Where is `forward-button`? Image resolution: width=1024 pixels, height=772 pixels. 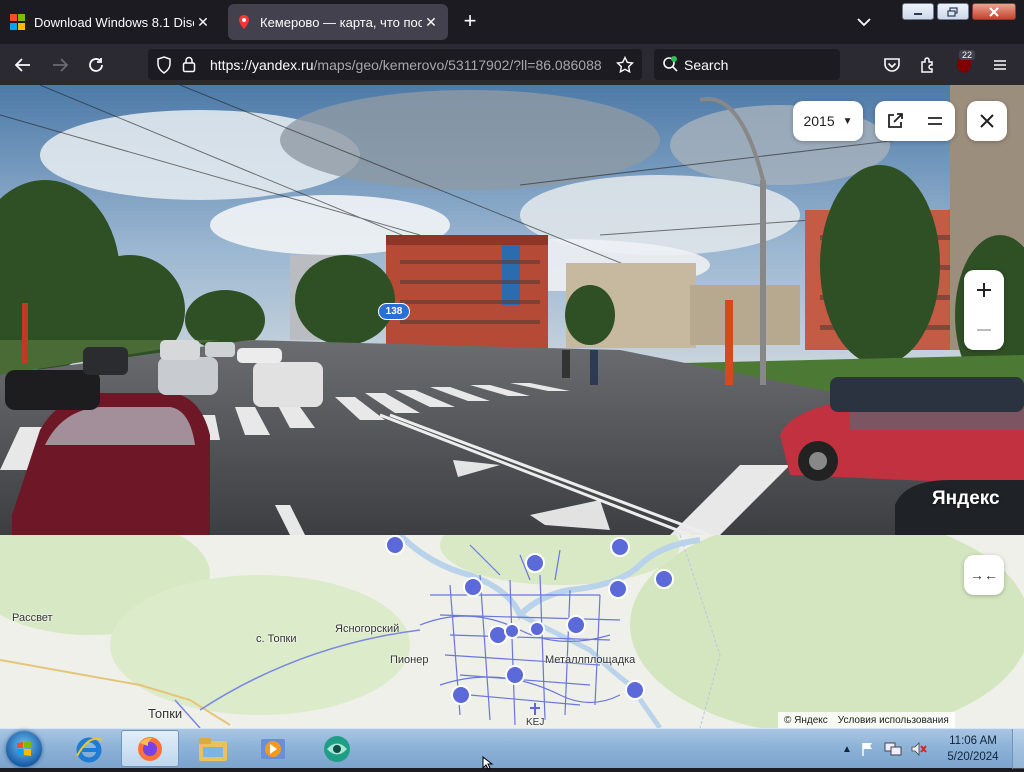 forward-button is located at coordinates (60, 65).